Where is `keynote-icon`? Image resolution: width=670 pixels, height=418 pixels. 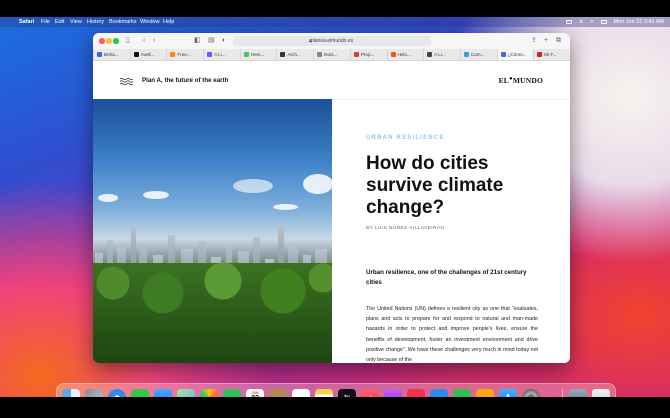
keynote-icon is located at coordinates (439, 393).